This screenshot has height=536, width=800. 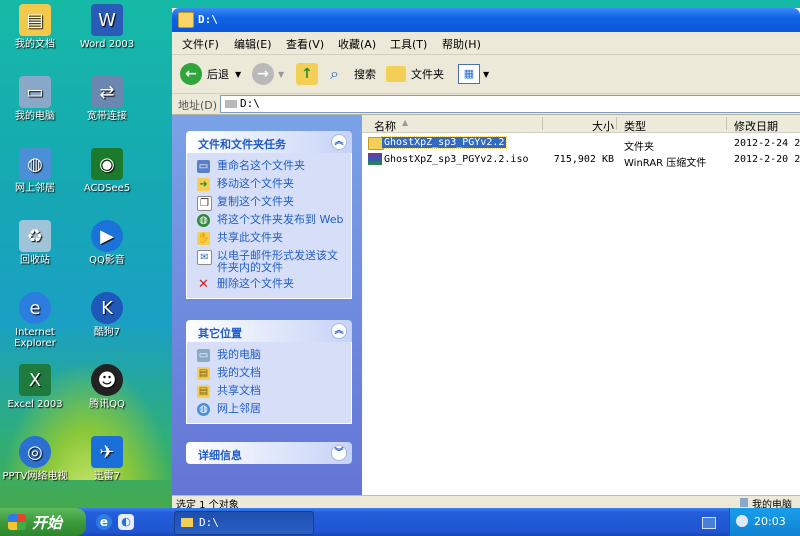 I want to click on column-name: 名称, so click(x=385, y=126).